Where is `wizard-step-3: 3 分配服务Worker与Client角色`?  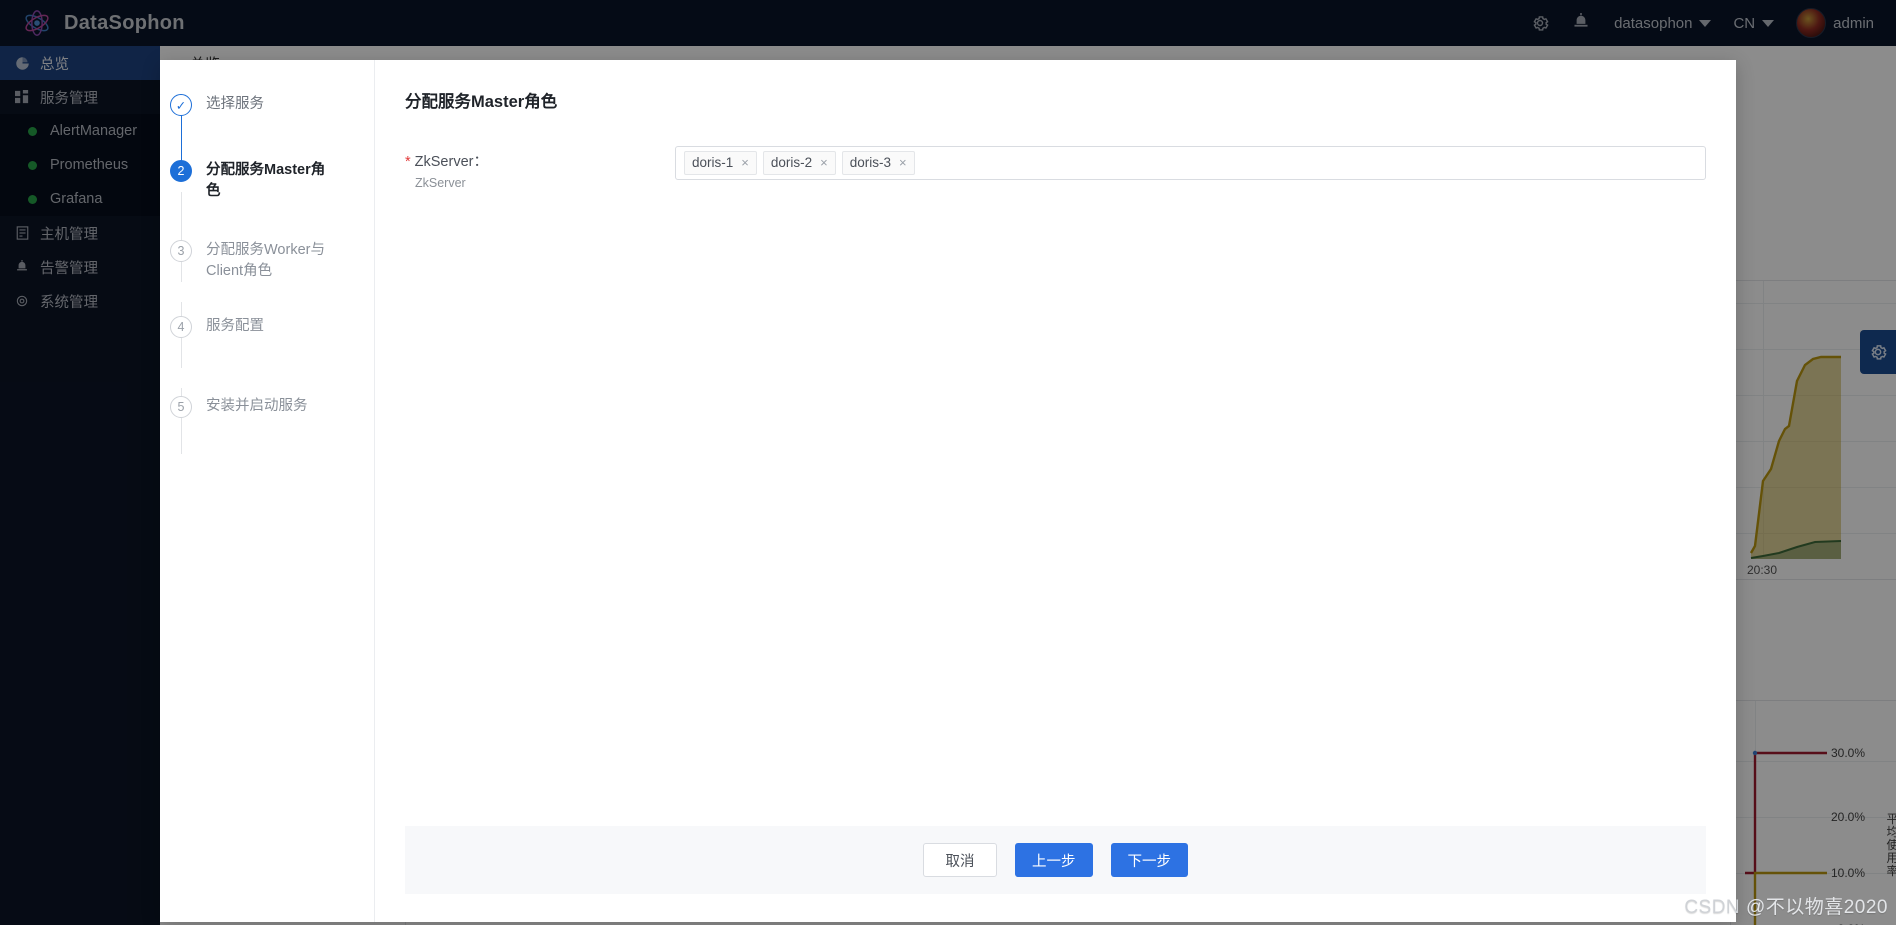 wizard-step-3: 3 分配服务Worker与Client角色 is located at coordinates (272, 261).